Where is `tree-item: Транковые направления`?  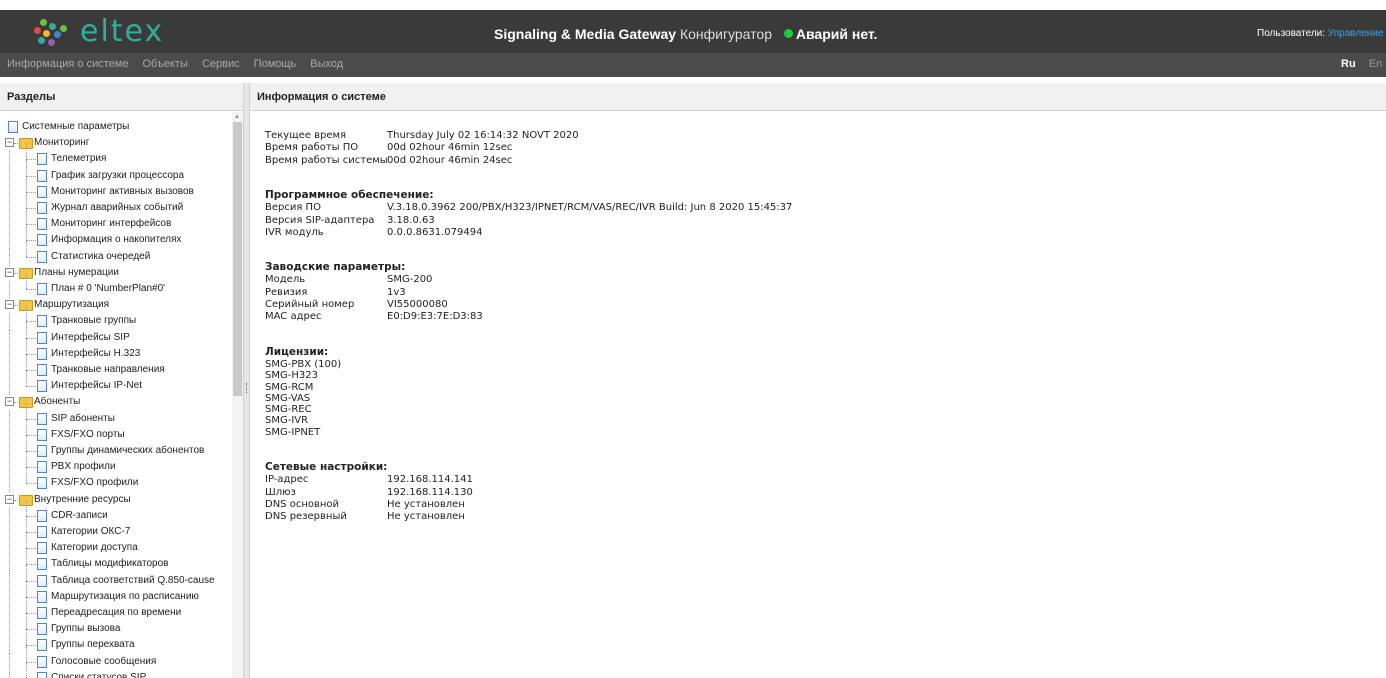
tree-item: Транковые направления is located at coordinates (116, 366).